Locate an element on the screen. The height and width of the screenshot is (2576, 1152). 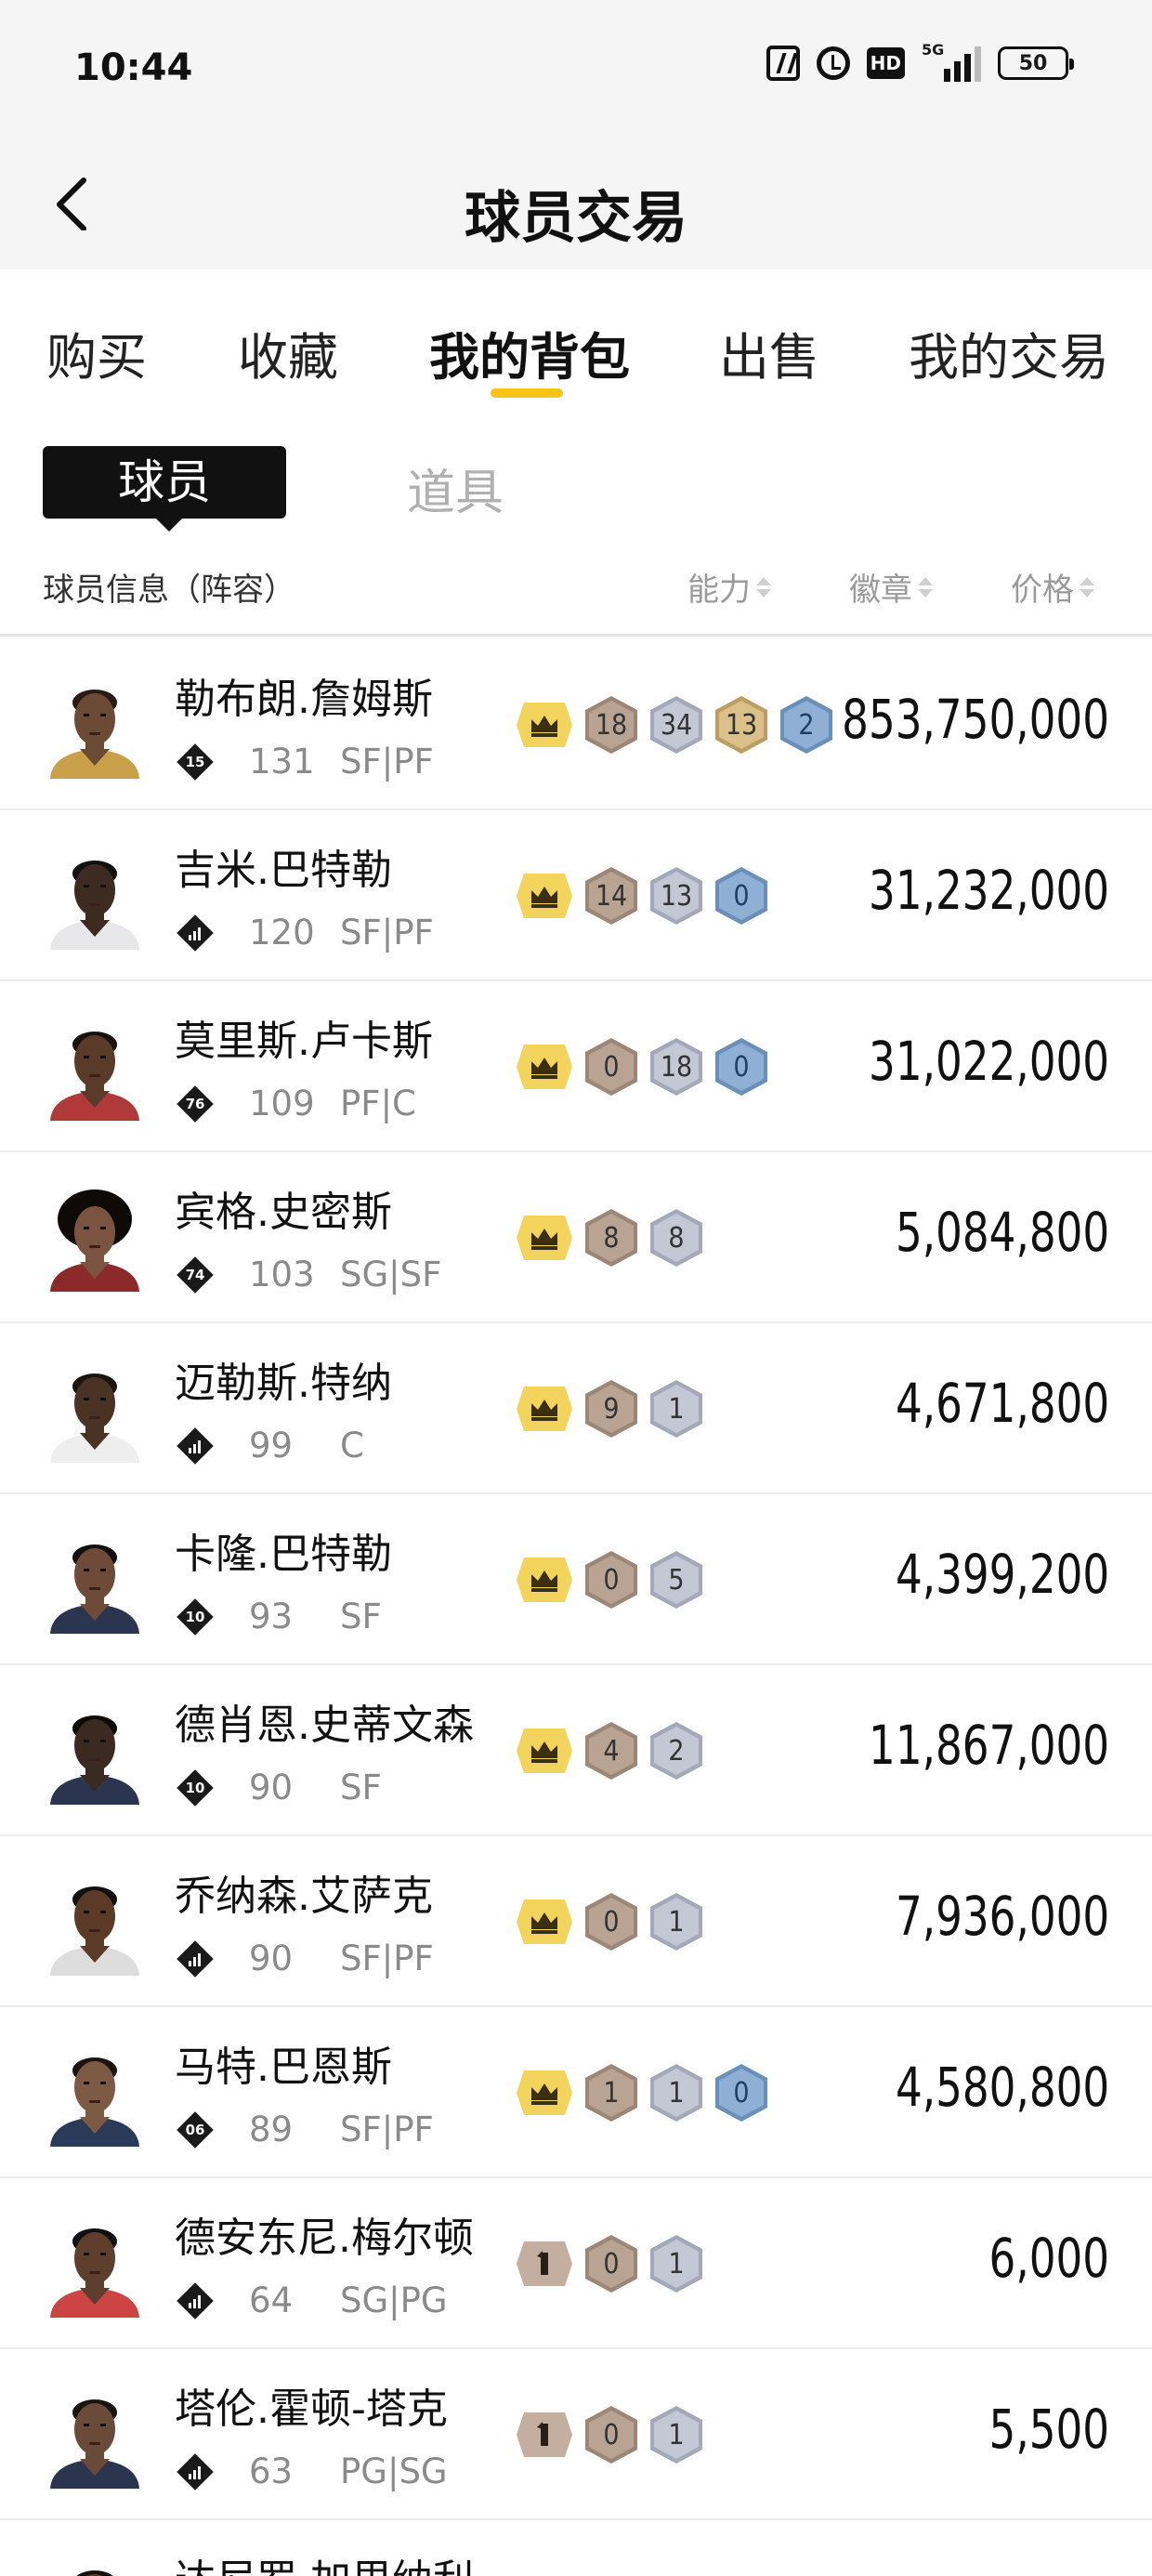
number-rank-icon: 06 is located at coordinates (195, 2130).